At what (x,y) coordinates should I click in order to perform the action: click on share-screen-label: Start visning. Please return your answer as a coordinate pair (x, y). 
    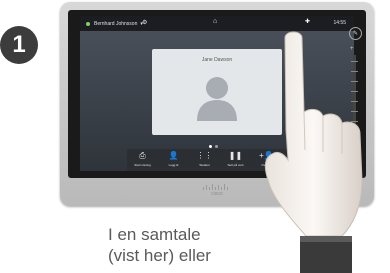
    Looking at the image, I should click on (142, 165).